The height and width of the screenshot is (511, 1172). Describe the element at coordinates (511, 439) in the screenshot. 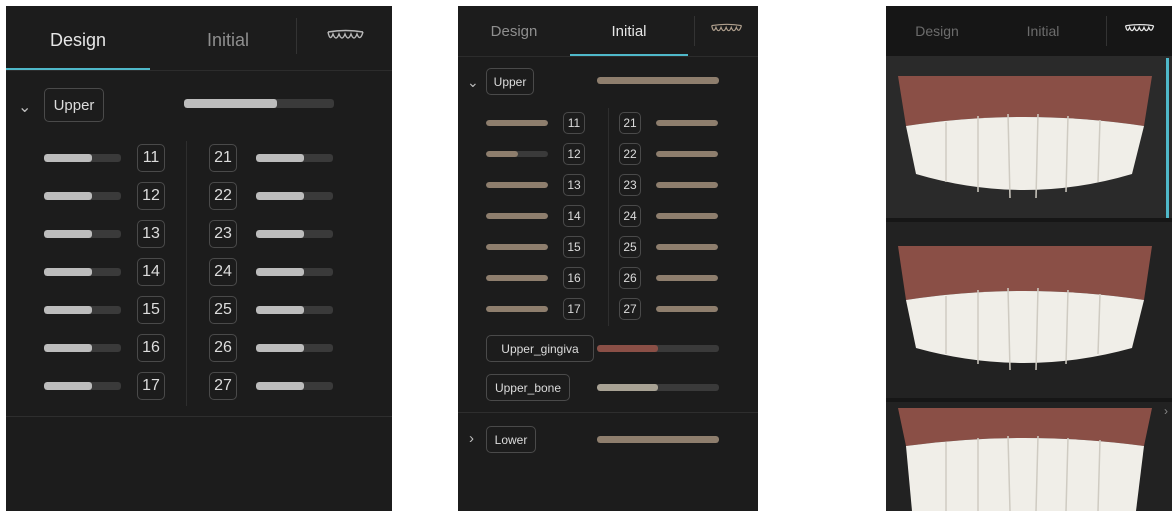

I see `arch-lower-chip: Lower` at that location.